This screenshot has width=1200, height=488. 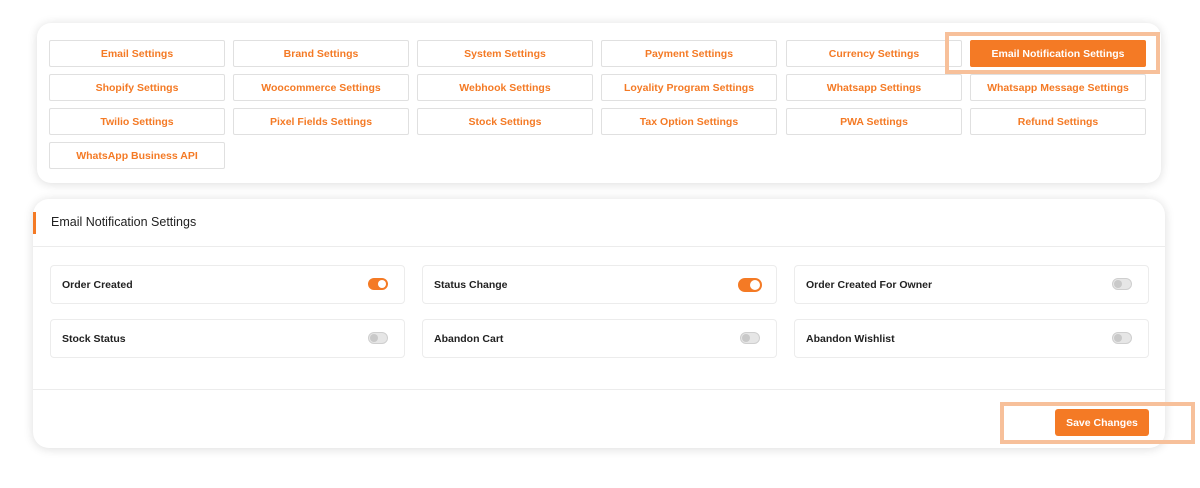 What do you see at coordinates (505, 53) in the screenshot?
I see `tab-system-settings: System Settings` at bounding box center [505, 53].